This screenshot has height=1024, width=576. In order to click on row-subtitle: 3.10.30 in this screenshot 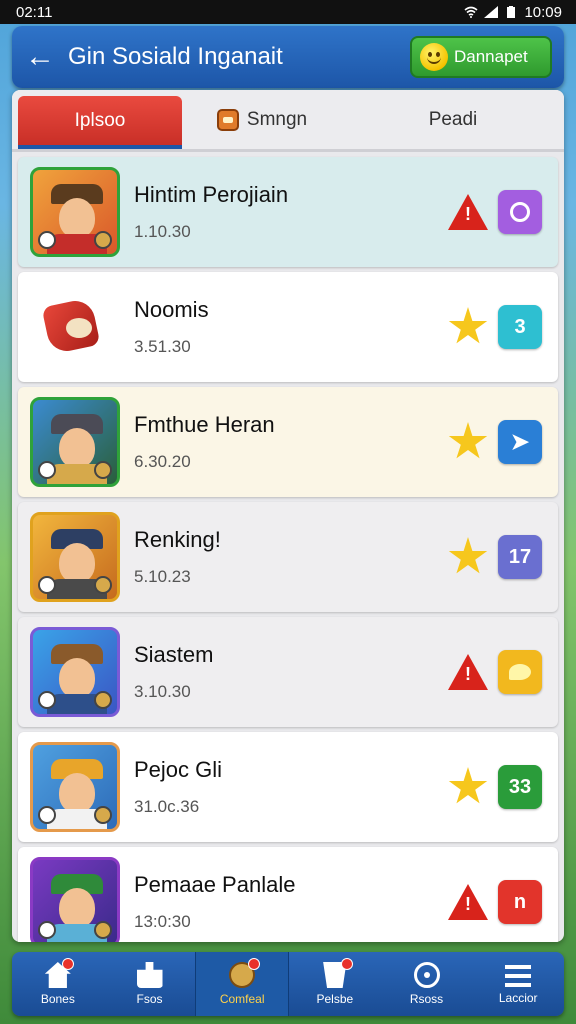, I will do `click(162, 691)`.